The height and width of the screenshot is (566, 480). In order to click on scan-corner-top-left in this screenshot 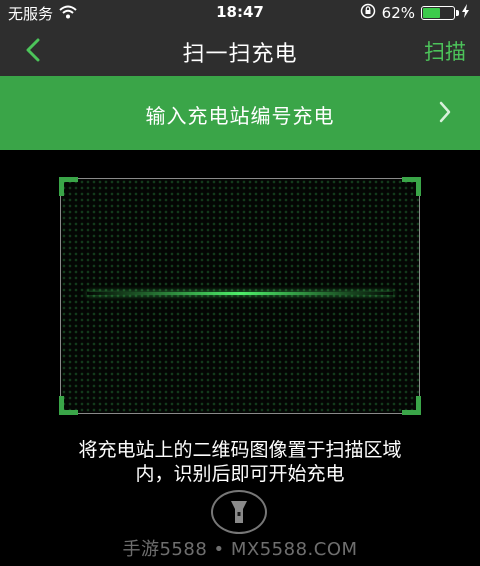, I will do `click(68, 186)`.